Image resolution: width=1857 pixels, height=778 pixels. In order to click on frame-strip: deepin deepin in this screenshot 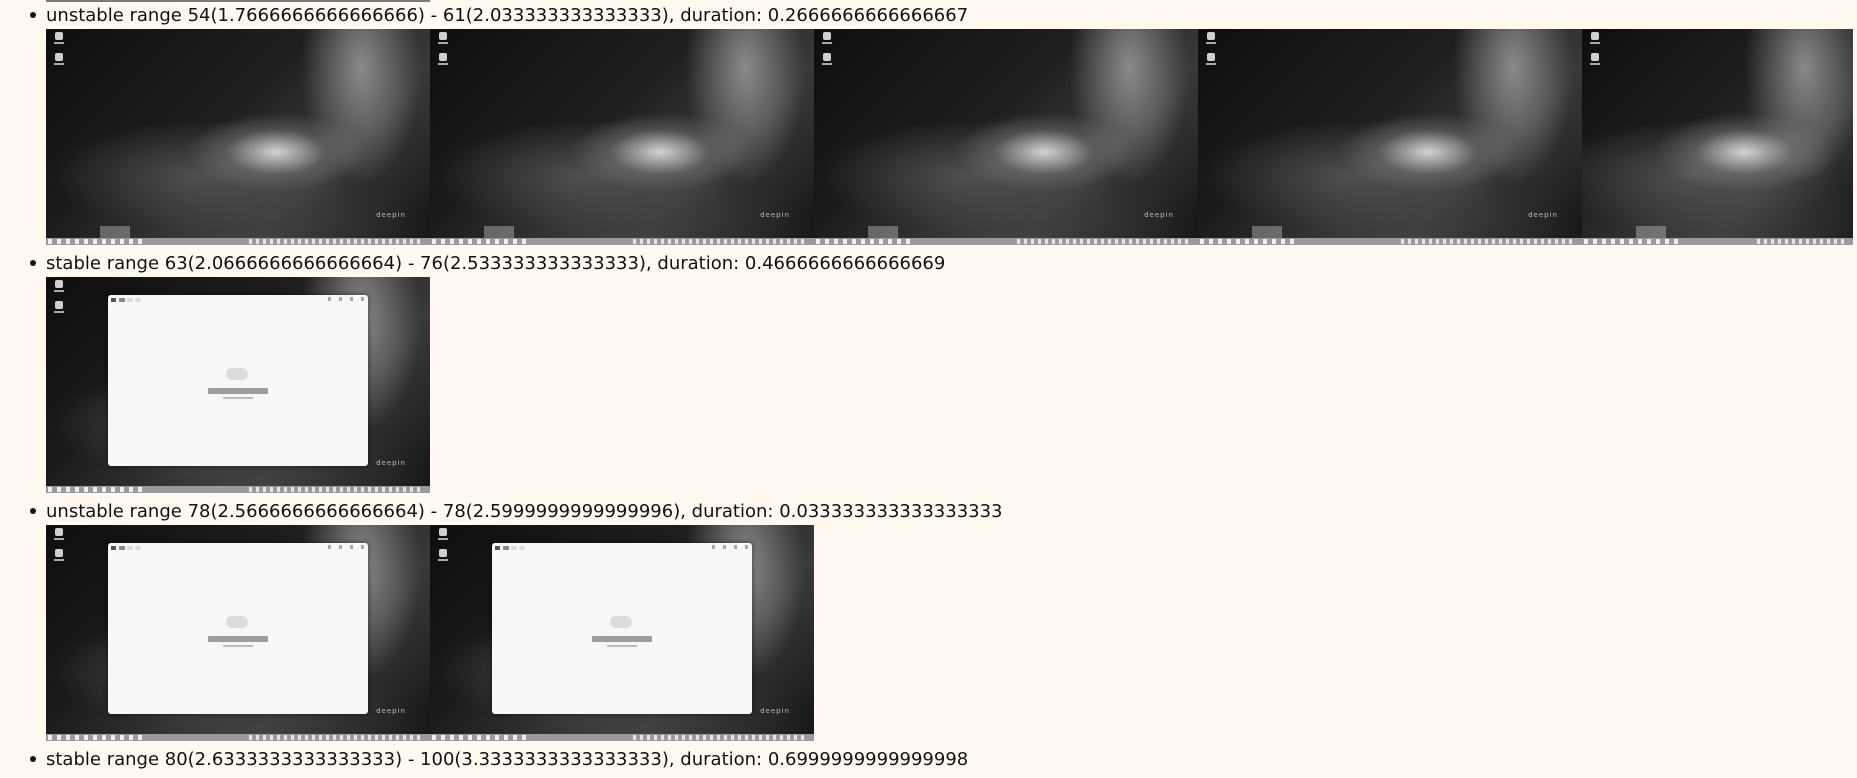, I will do `click(524, 633)`.